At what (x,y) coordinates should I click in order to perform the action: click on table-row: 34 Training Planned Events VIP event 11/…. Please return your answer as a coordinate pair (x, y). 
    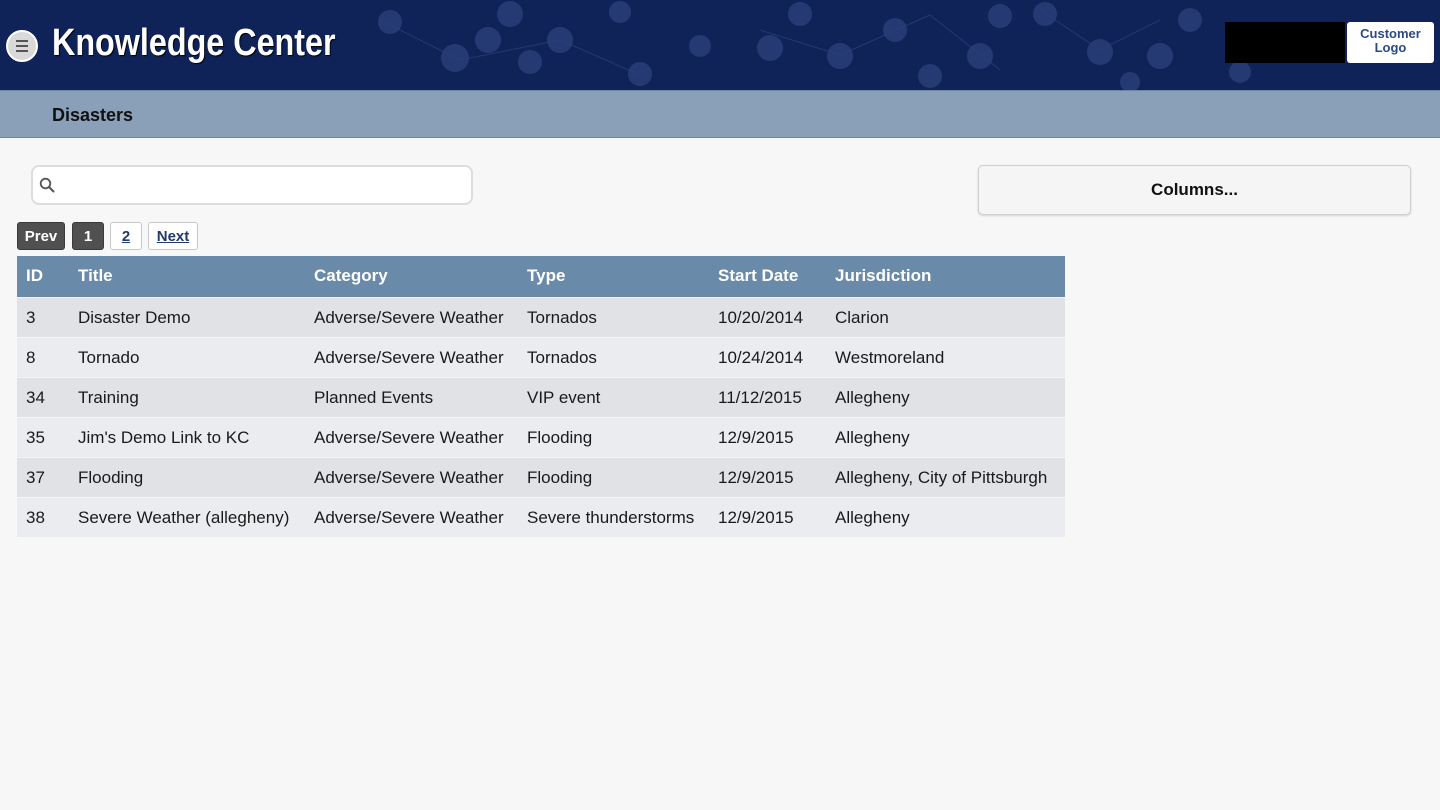
    Looking at the image, I should click on (541, 397).